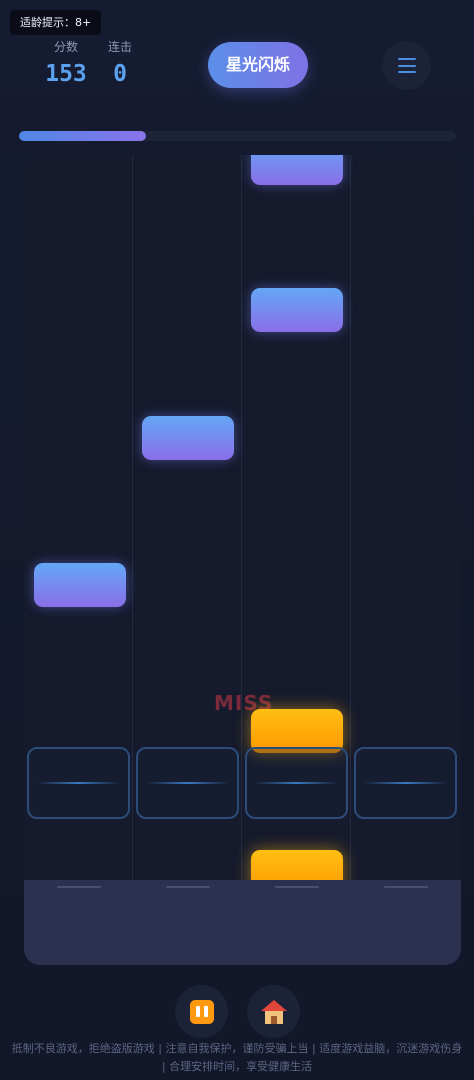  I want to click on menu-button, so click(406, 65).